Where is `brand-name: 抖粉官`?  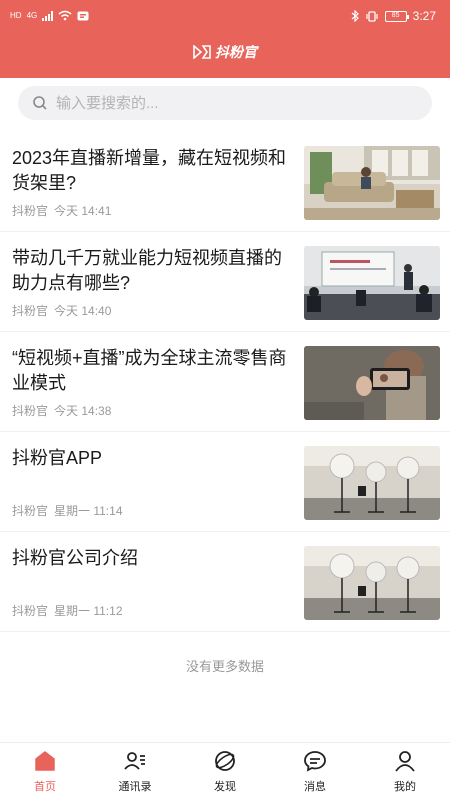 brand-name: 抖粉官 is located at coordinates (236, 52).